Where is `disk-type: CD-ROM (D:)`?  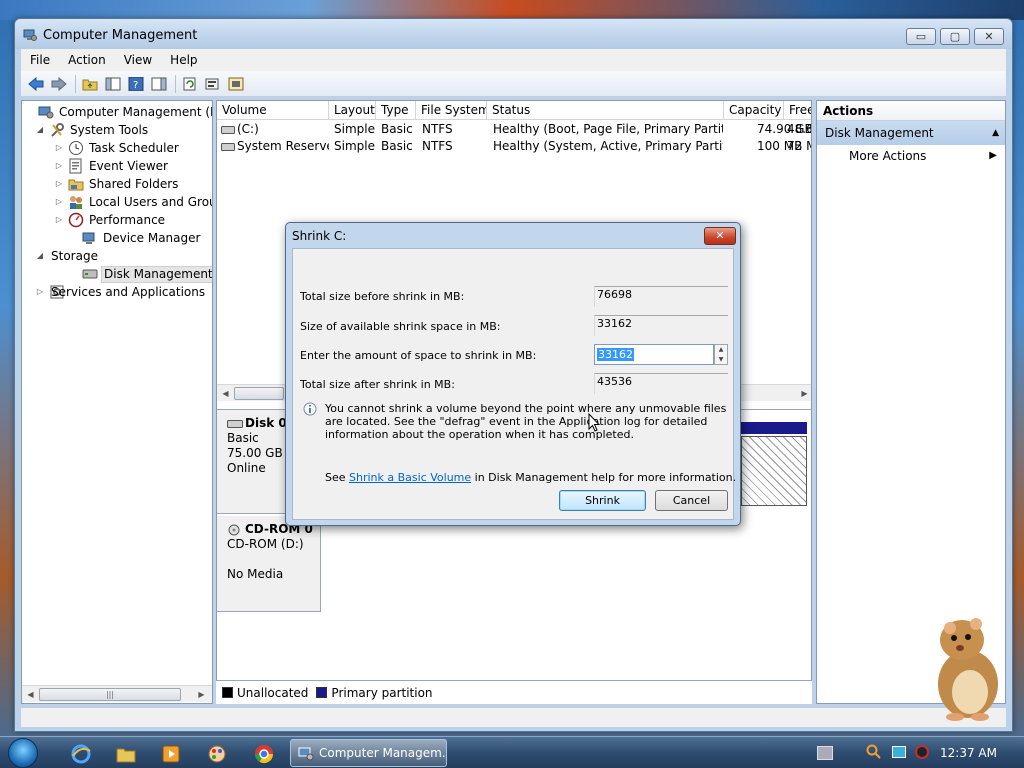 disk-type: CD-ROM (D:) is located at coordinates (265, 544).